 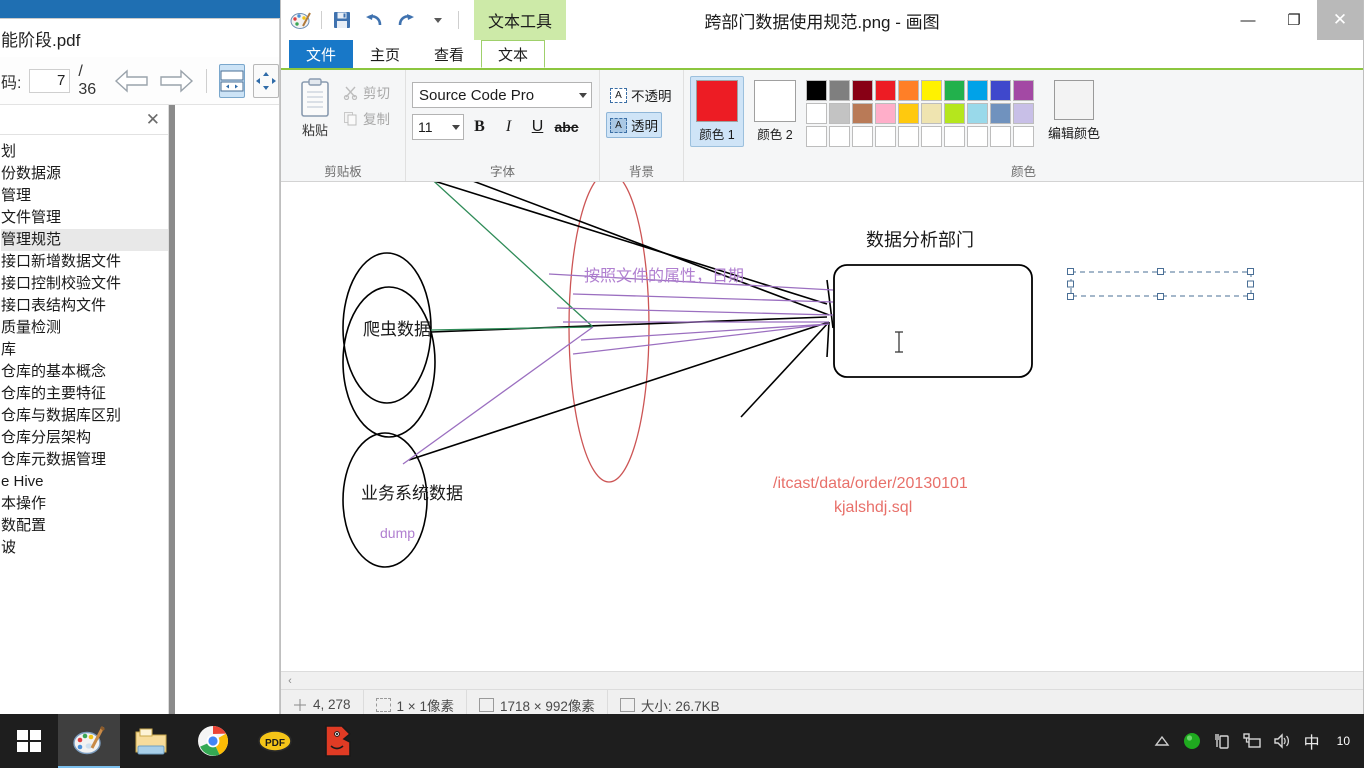 What do you see at coordinates (84, 394) in the screenshot?
I see `pdf-bookmark-item: 仓库的主要特征` at bounding box center [84, 394].